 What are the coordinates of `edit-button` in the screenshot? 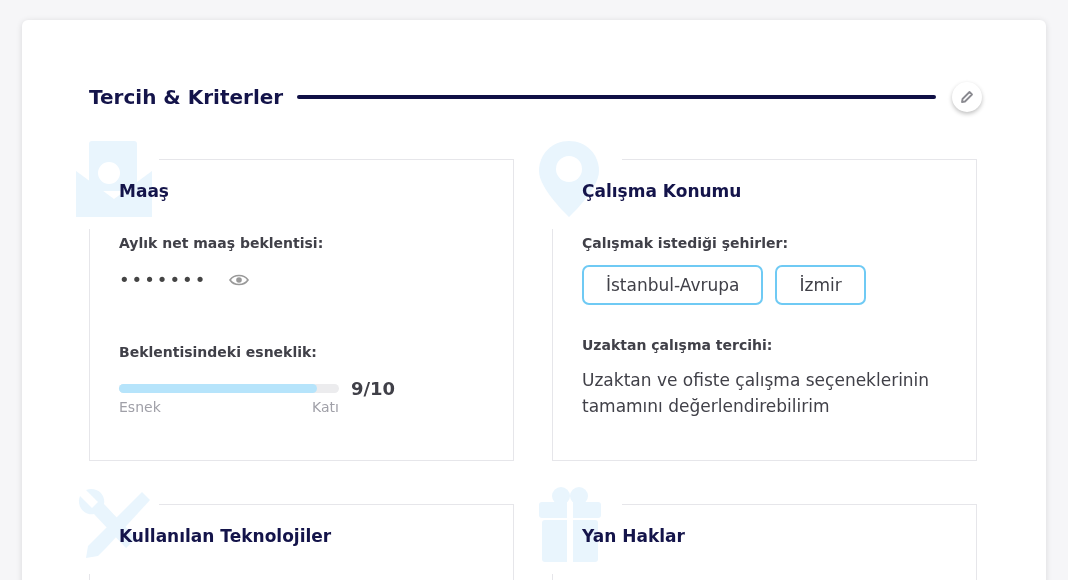 It's located at (967, 97).